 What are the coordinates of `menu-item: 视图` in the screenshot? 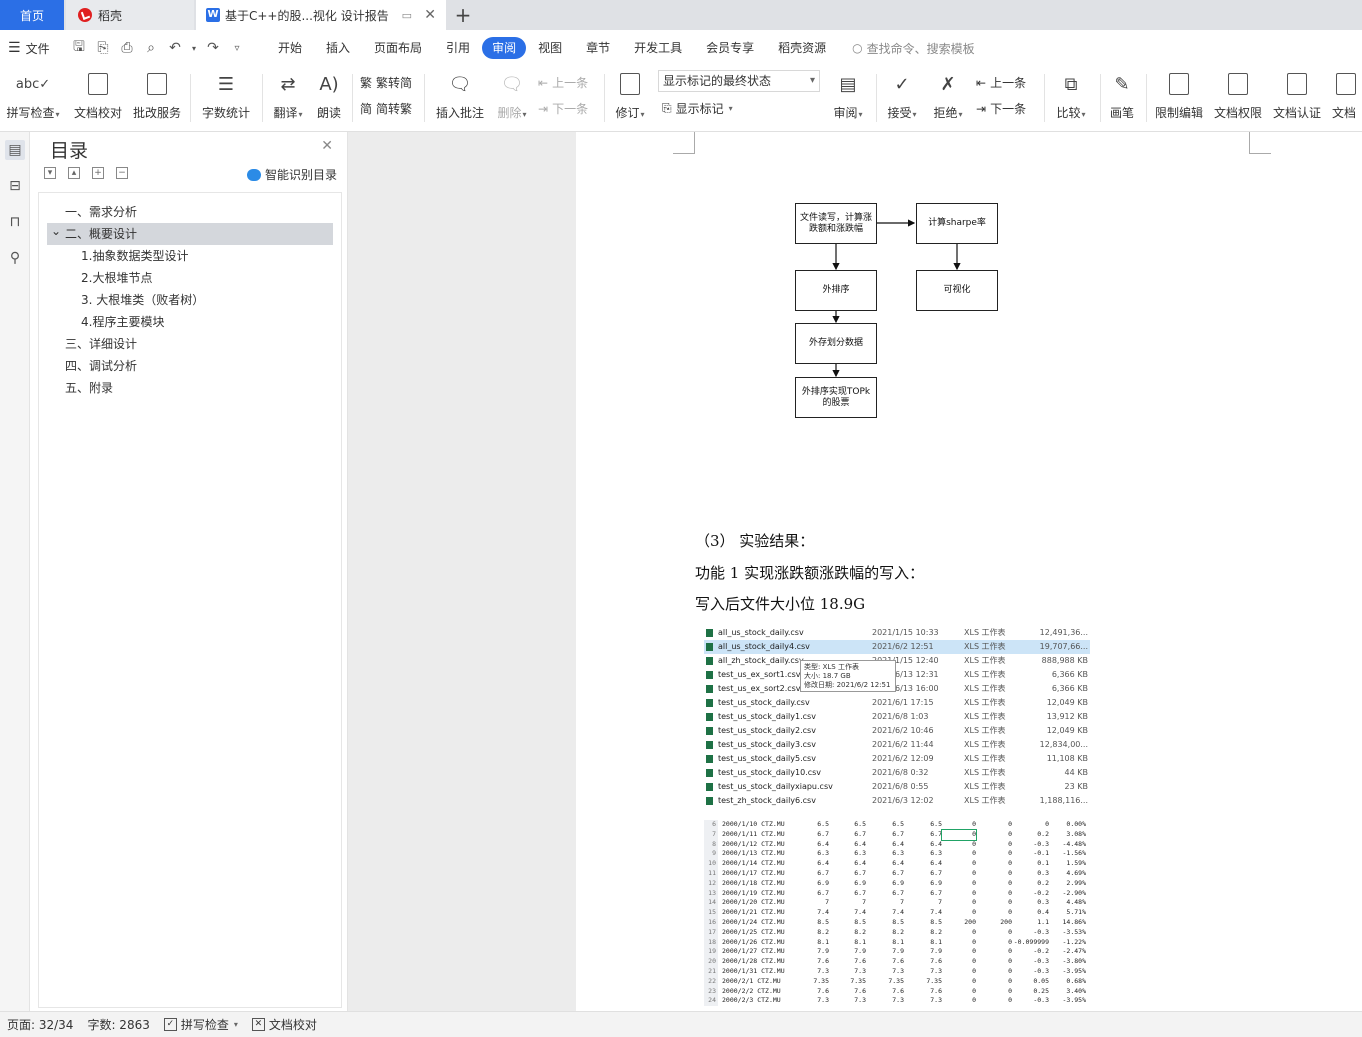 It's located at (550, 48).